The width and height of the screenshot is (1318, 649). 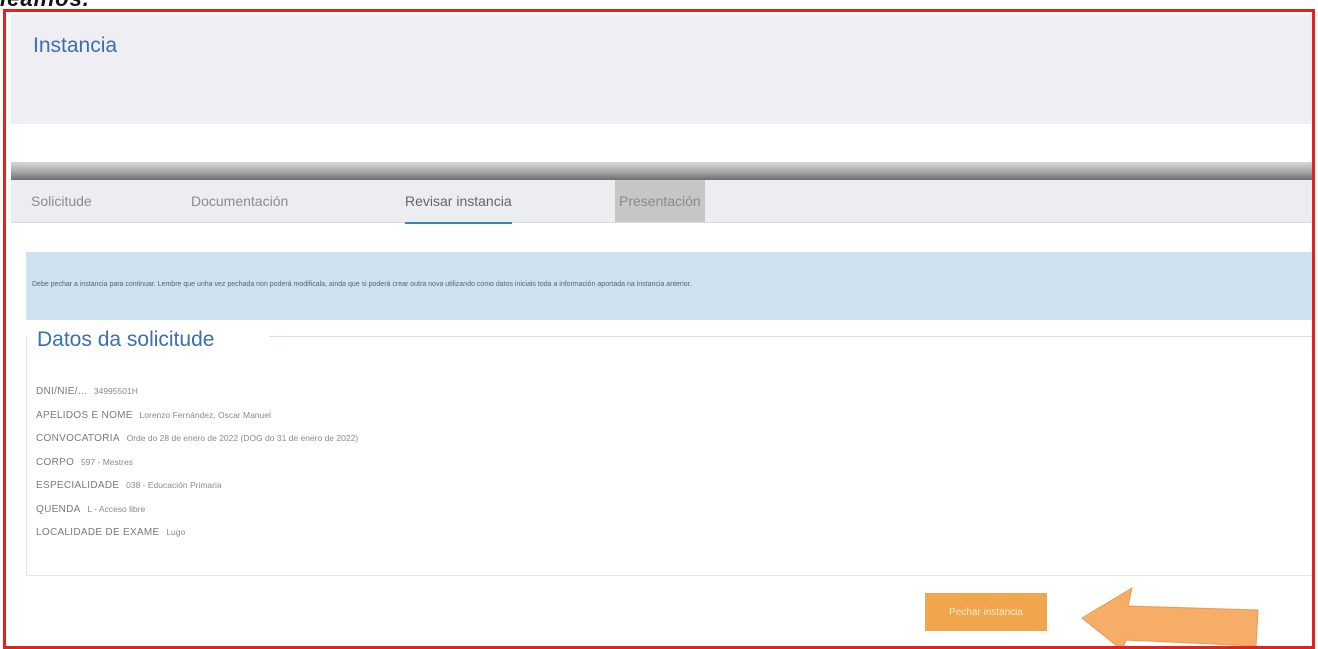 I want to click on row-label: LOCALIDADE DE EXAME, so click(x=98, y=532).